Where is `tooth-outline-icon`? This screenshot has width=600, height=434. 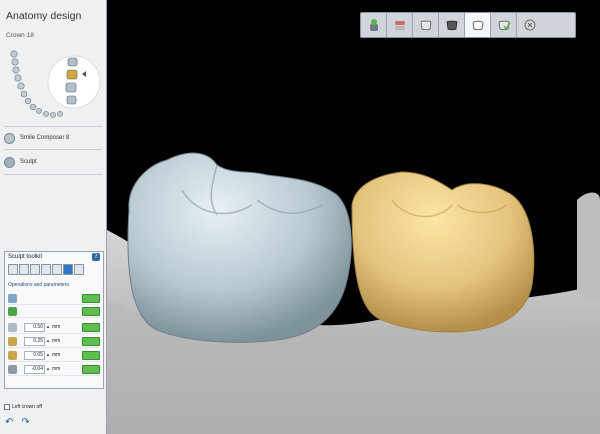 tooth-outline-icon is located at coordinates (425, 25).